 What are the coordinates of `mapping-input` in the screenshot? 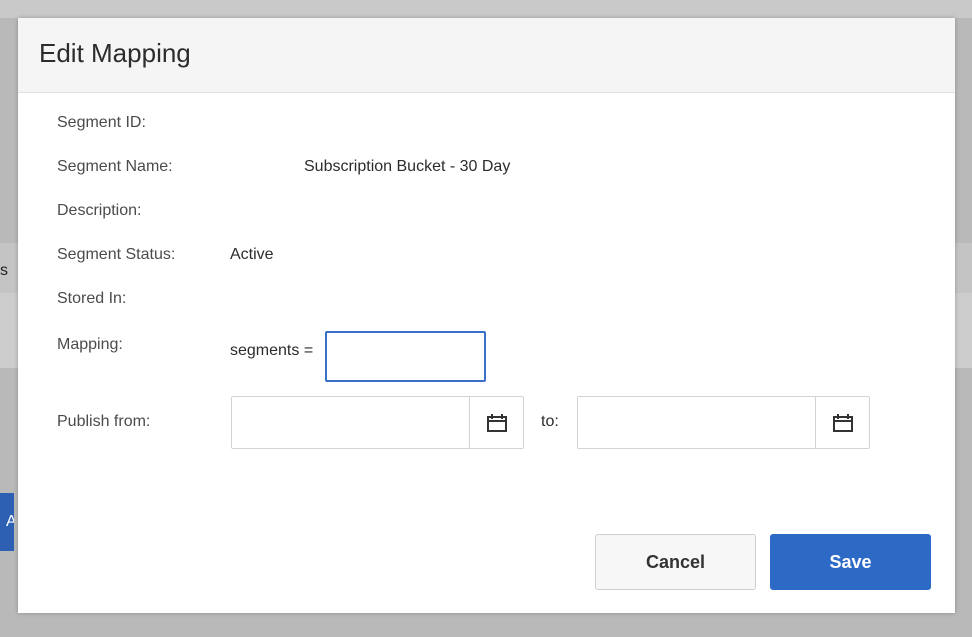 It's located at (405, 356).